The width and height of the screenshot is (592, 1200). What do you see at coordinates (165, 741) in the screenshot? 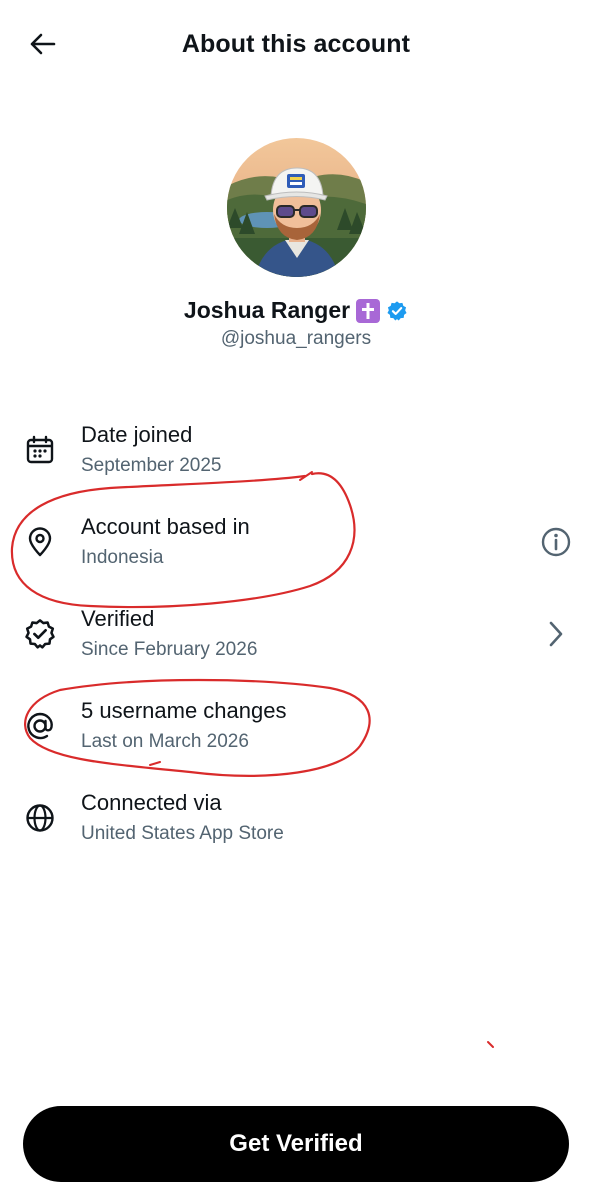
I see `detail-subtitle: Last on March 2026` at bounding box center [165, 741].